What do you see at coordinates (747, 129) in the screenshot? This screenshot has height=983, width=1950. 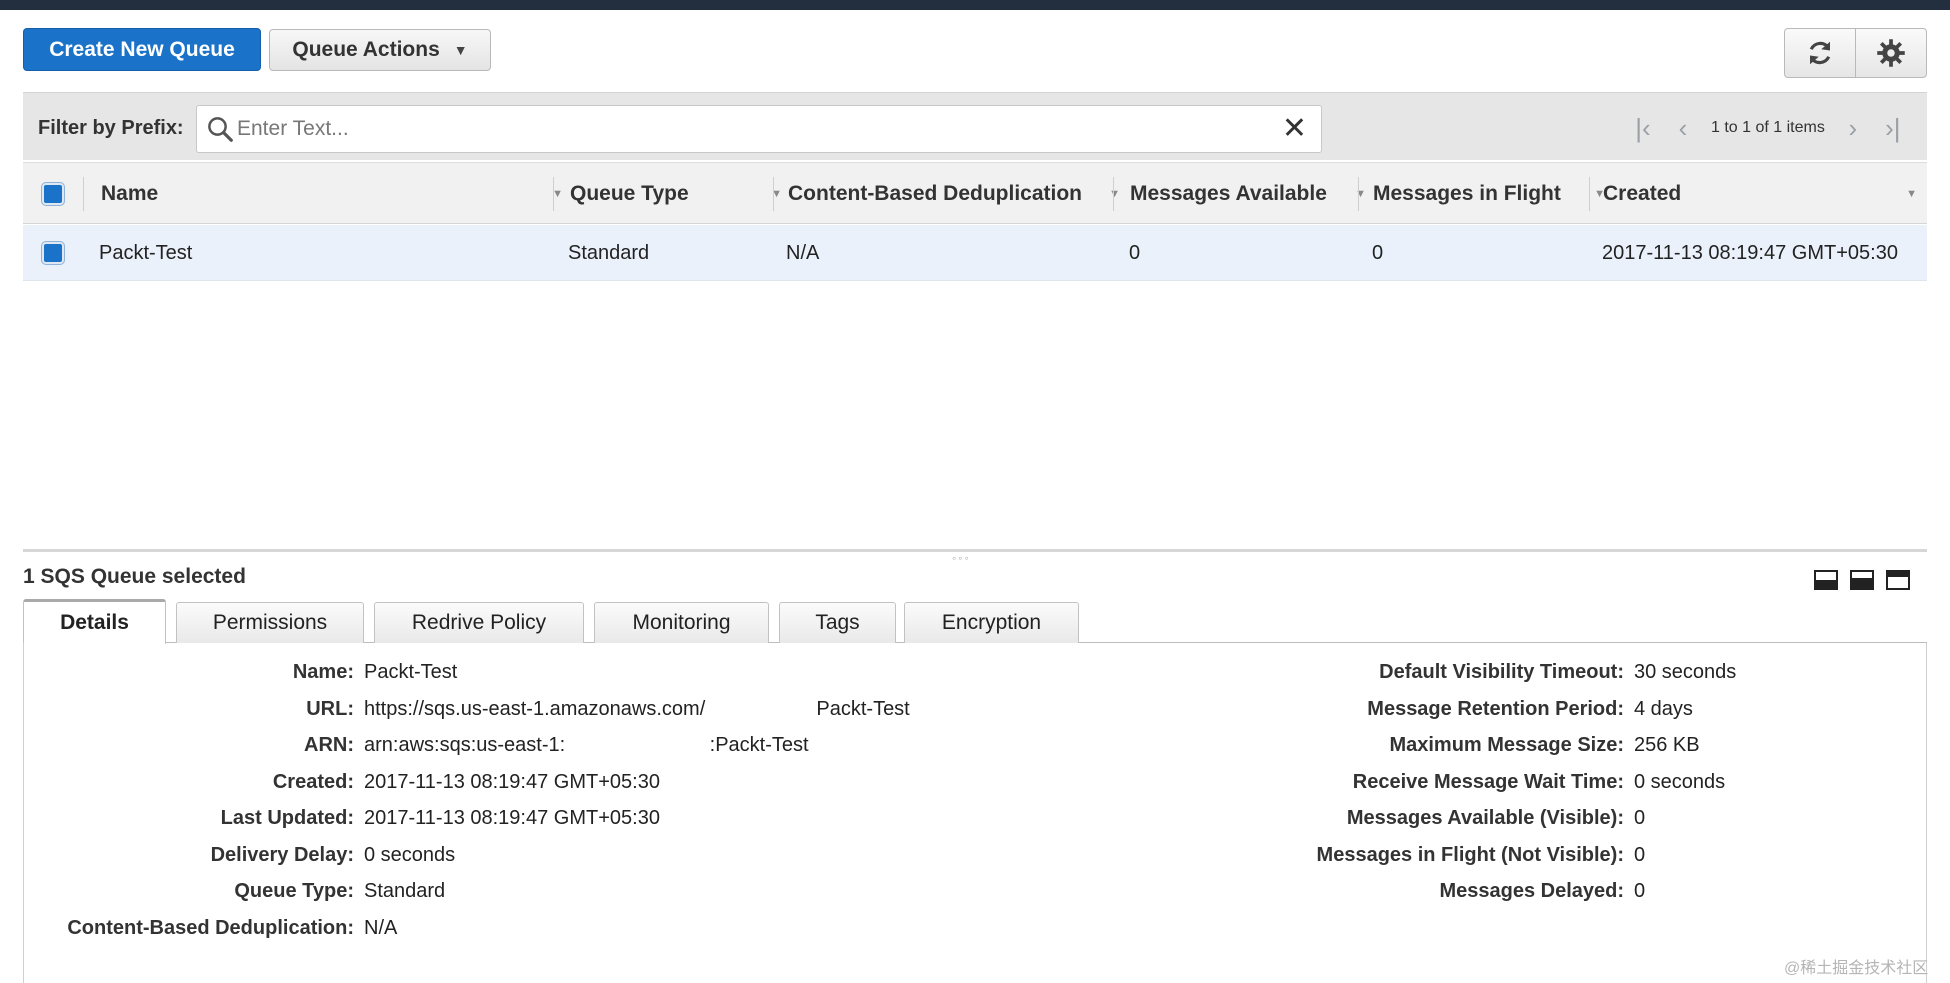 I see `filter-input` at bounding box center [747, 129].